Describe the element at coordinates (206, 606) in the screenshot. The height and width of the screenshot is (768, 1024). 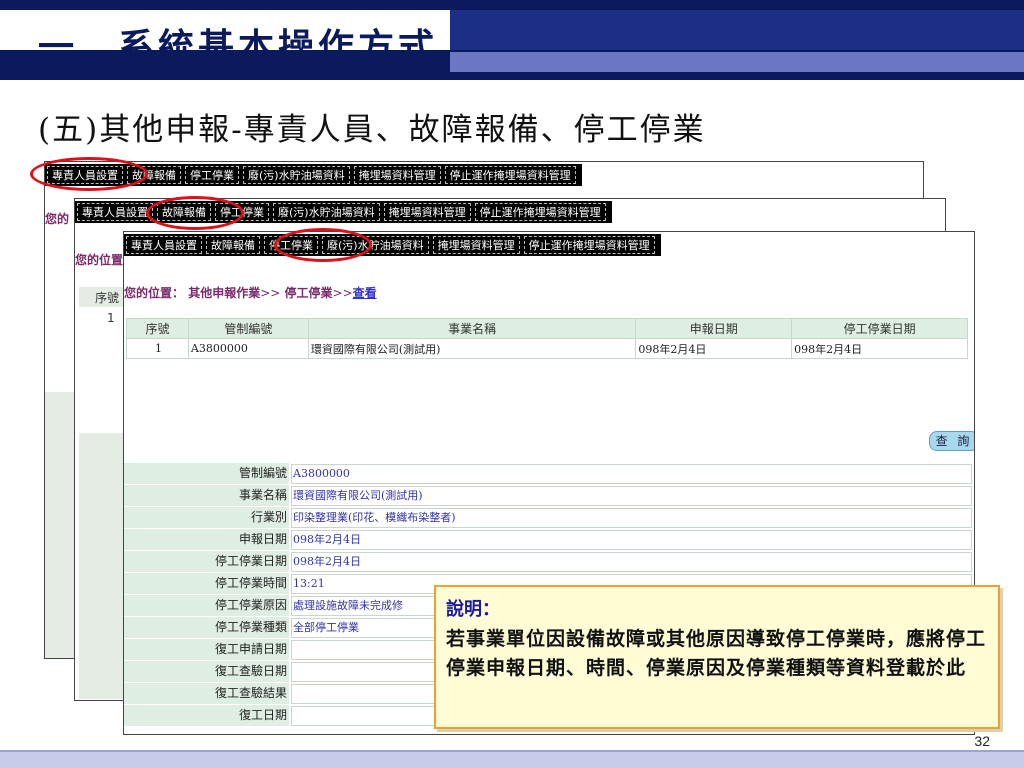
I see `field-label: 停工停業原因` at that location.